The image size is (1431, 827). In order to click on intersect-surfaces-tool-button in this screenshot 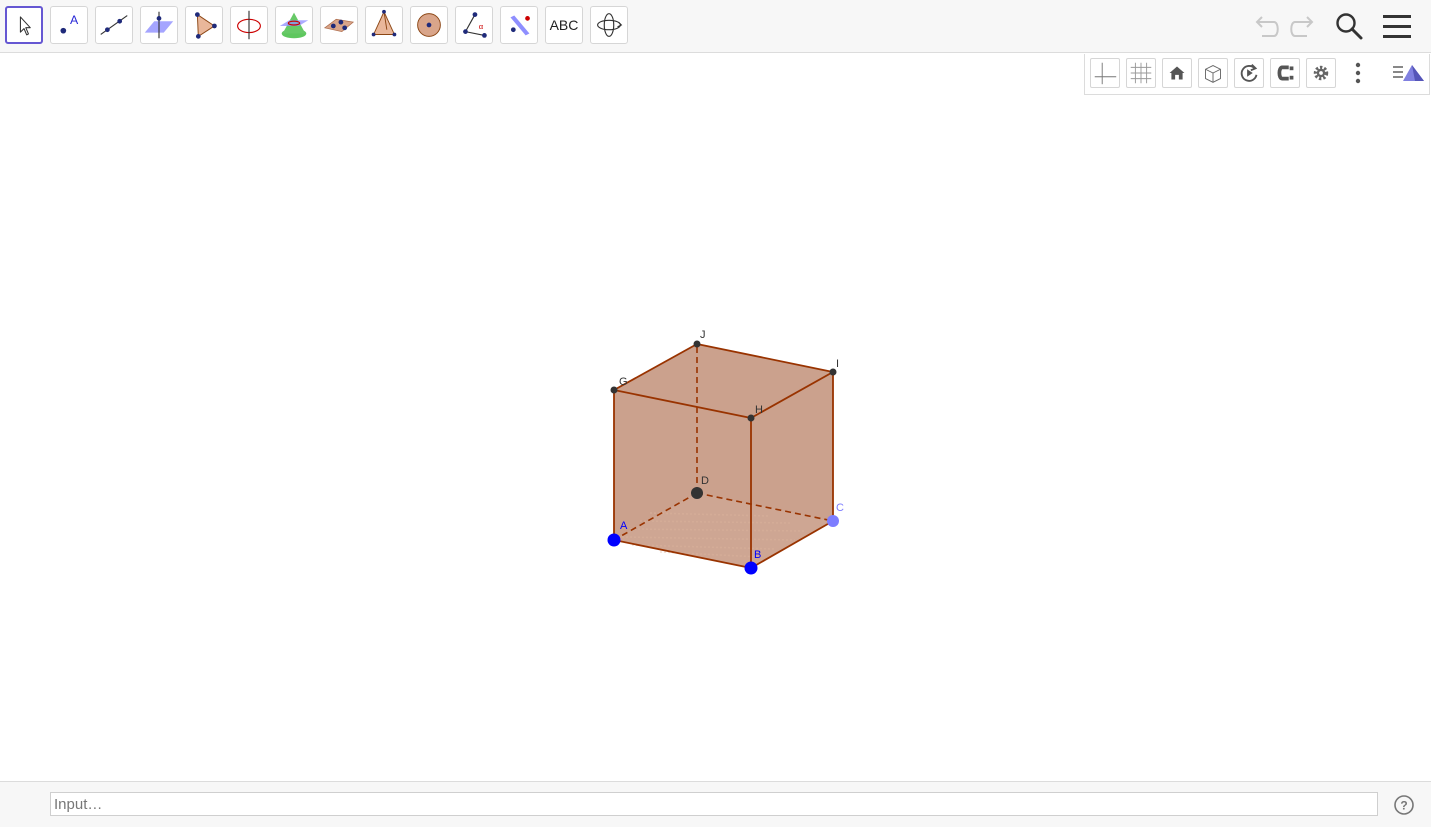, I will do `click(294, 25)`.